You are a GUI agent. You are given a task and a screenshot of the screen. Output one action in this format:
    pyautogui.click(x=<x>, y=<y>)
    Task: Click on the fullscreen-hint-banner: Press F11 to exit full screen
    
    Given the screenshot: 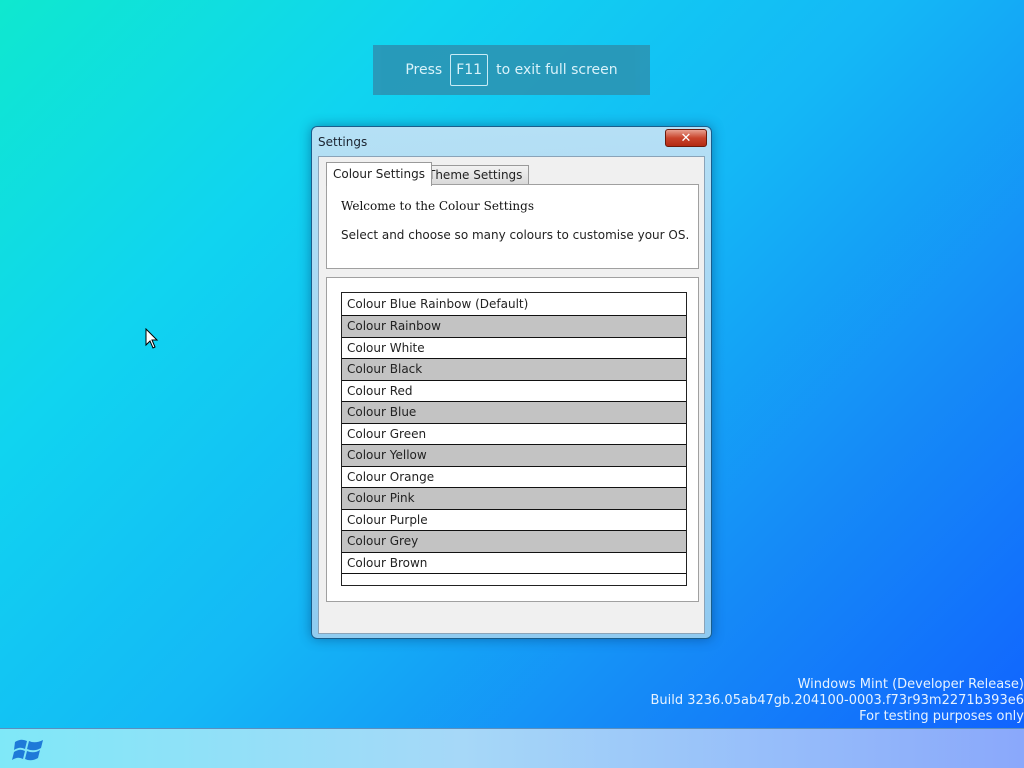 What is the action you would take?
    pyautogui.click(x=511, y=70)
    